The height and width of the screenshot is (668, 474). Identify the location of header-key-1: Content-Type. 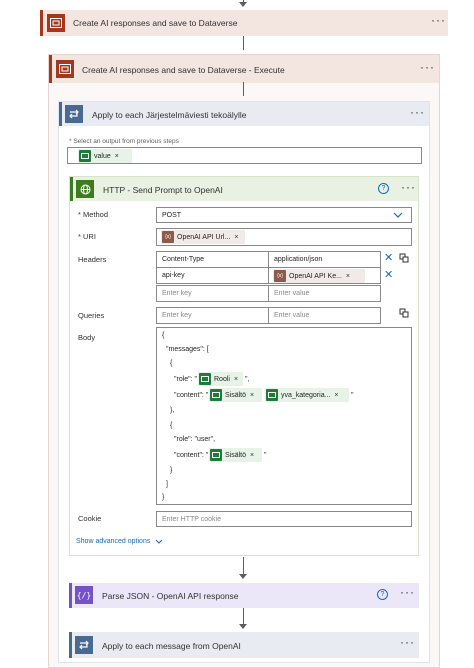
(212, 259).